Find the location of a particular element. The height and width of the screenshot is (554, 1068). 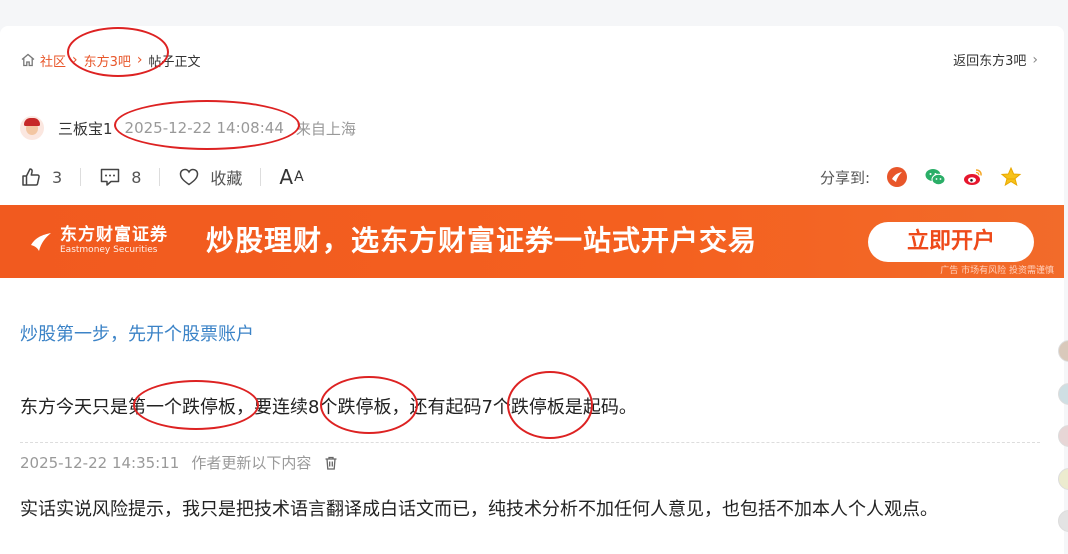

post-location: 来自上海 is located at coordinates (325, 128).